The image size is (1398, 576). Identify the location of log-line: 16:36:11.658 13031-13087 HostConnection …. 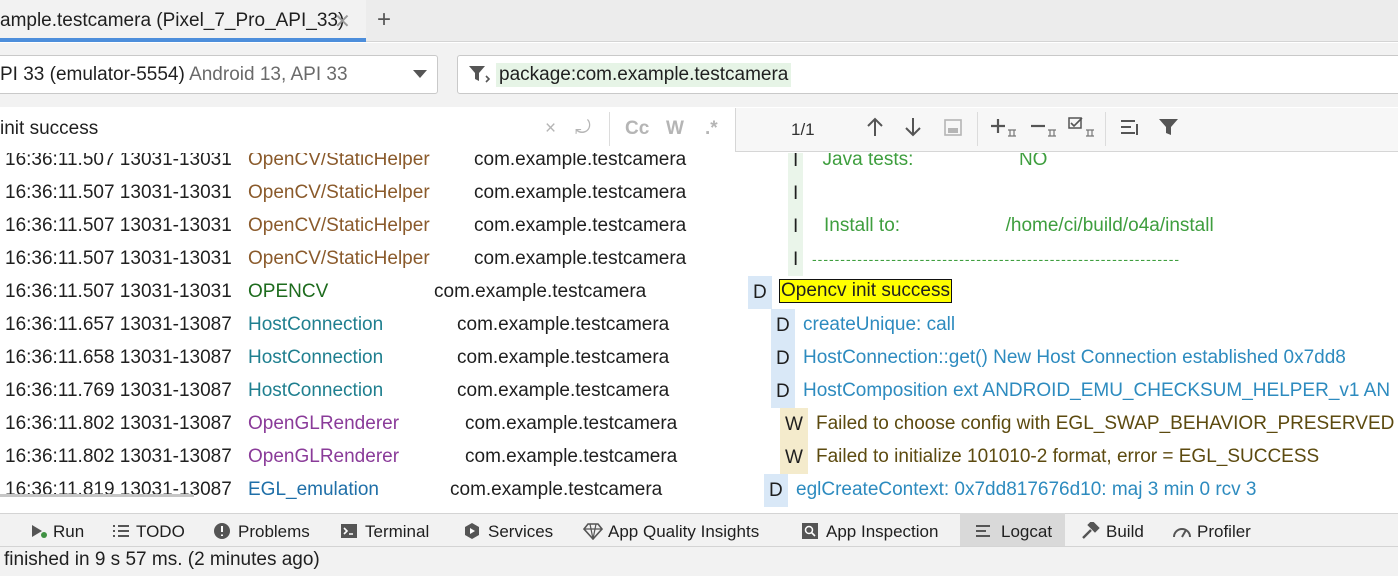
(699, 358).